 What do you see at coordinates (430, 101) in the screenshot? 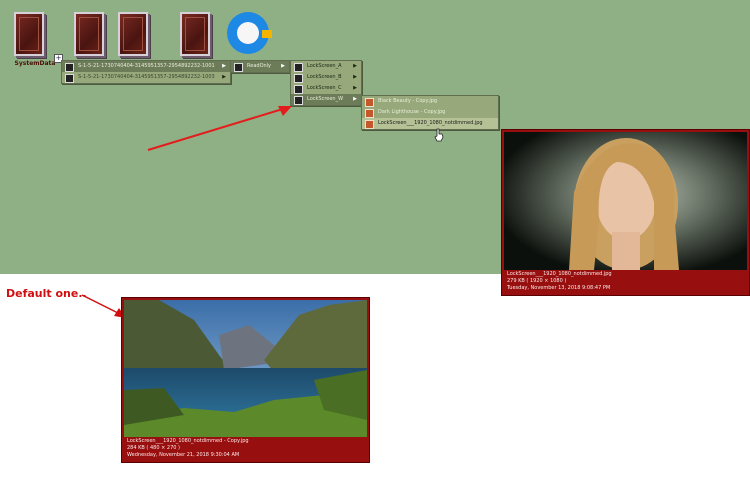
I see `menu-item-black-beauty: Black Beauty - Copy.jpg` at bounding box center [430, 101].